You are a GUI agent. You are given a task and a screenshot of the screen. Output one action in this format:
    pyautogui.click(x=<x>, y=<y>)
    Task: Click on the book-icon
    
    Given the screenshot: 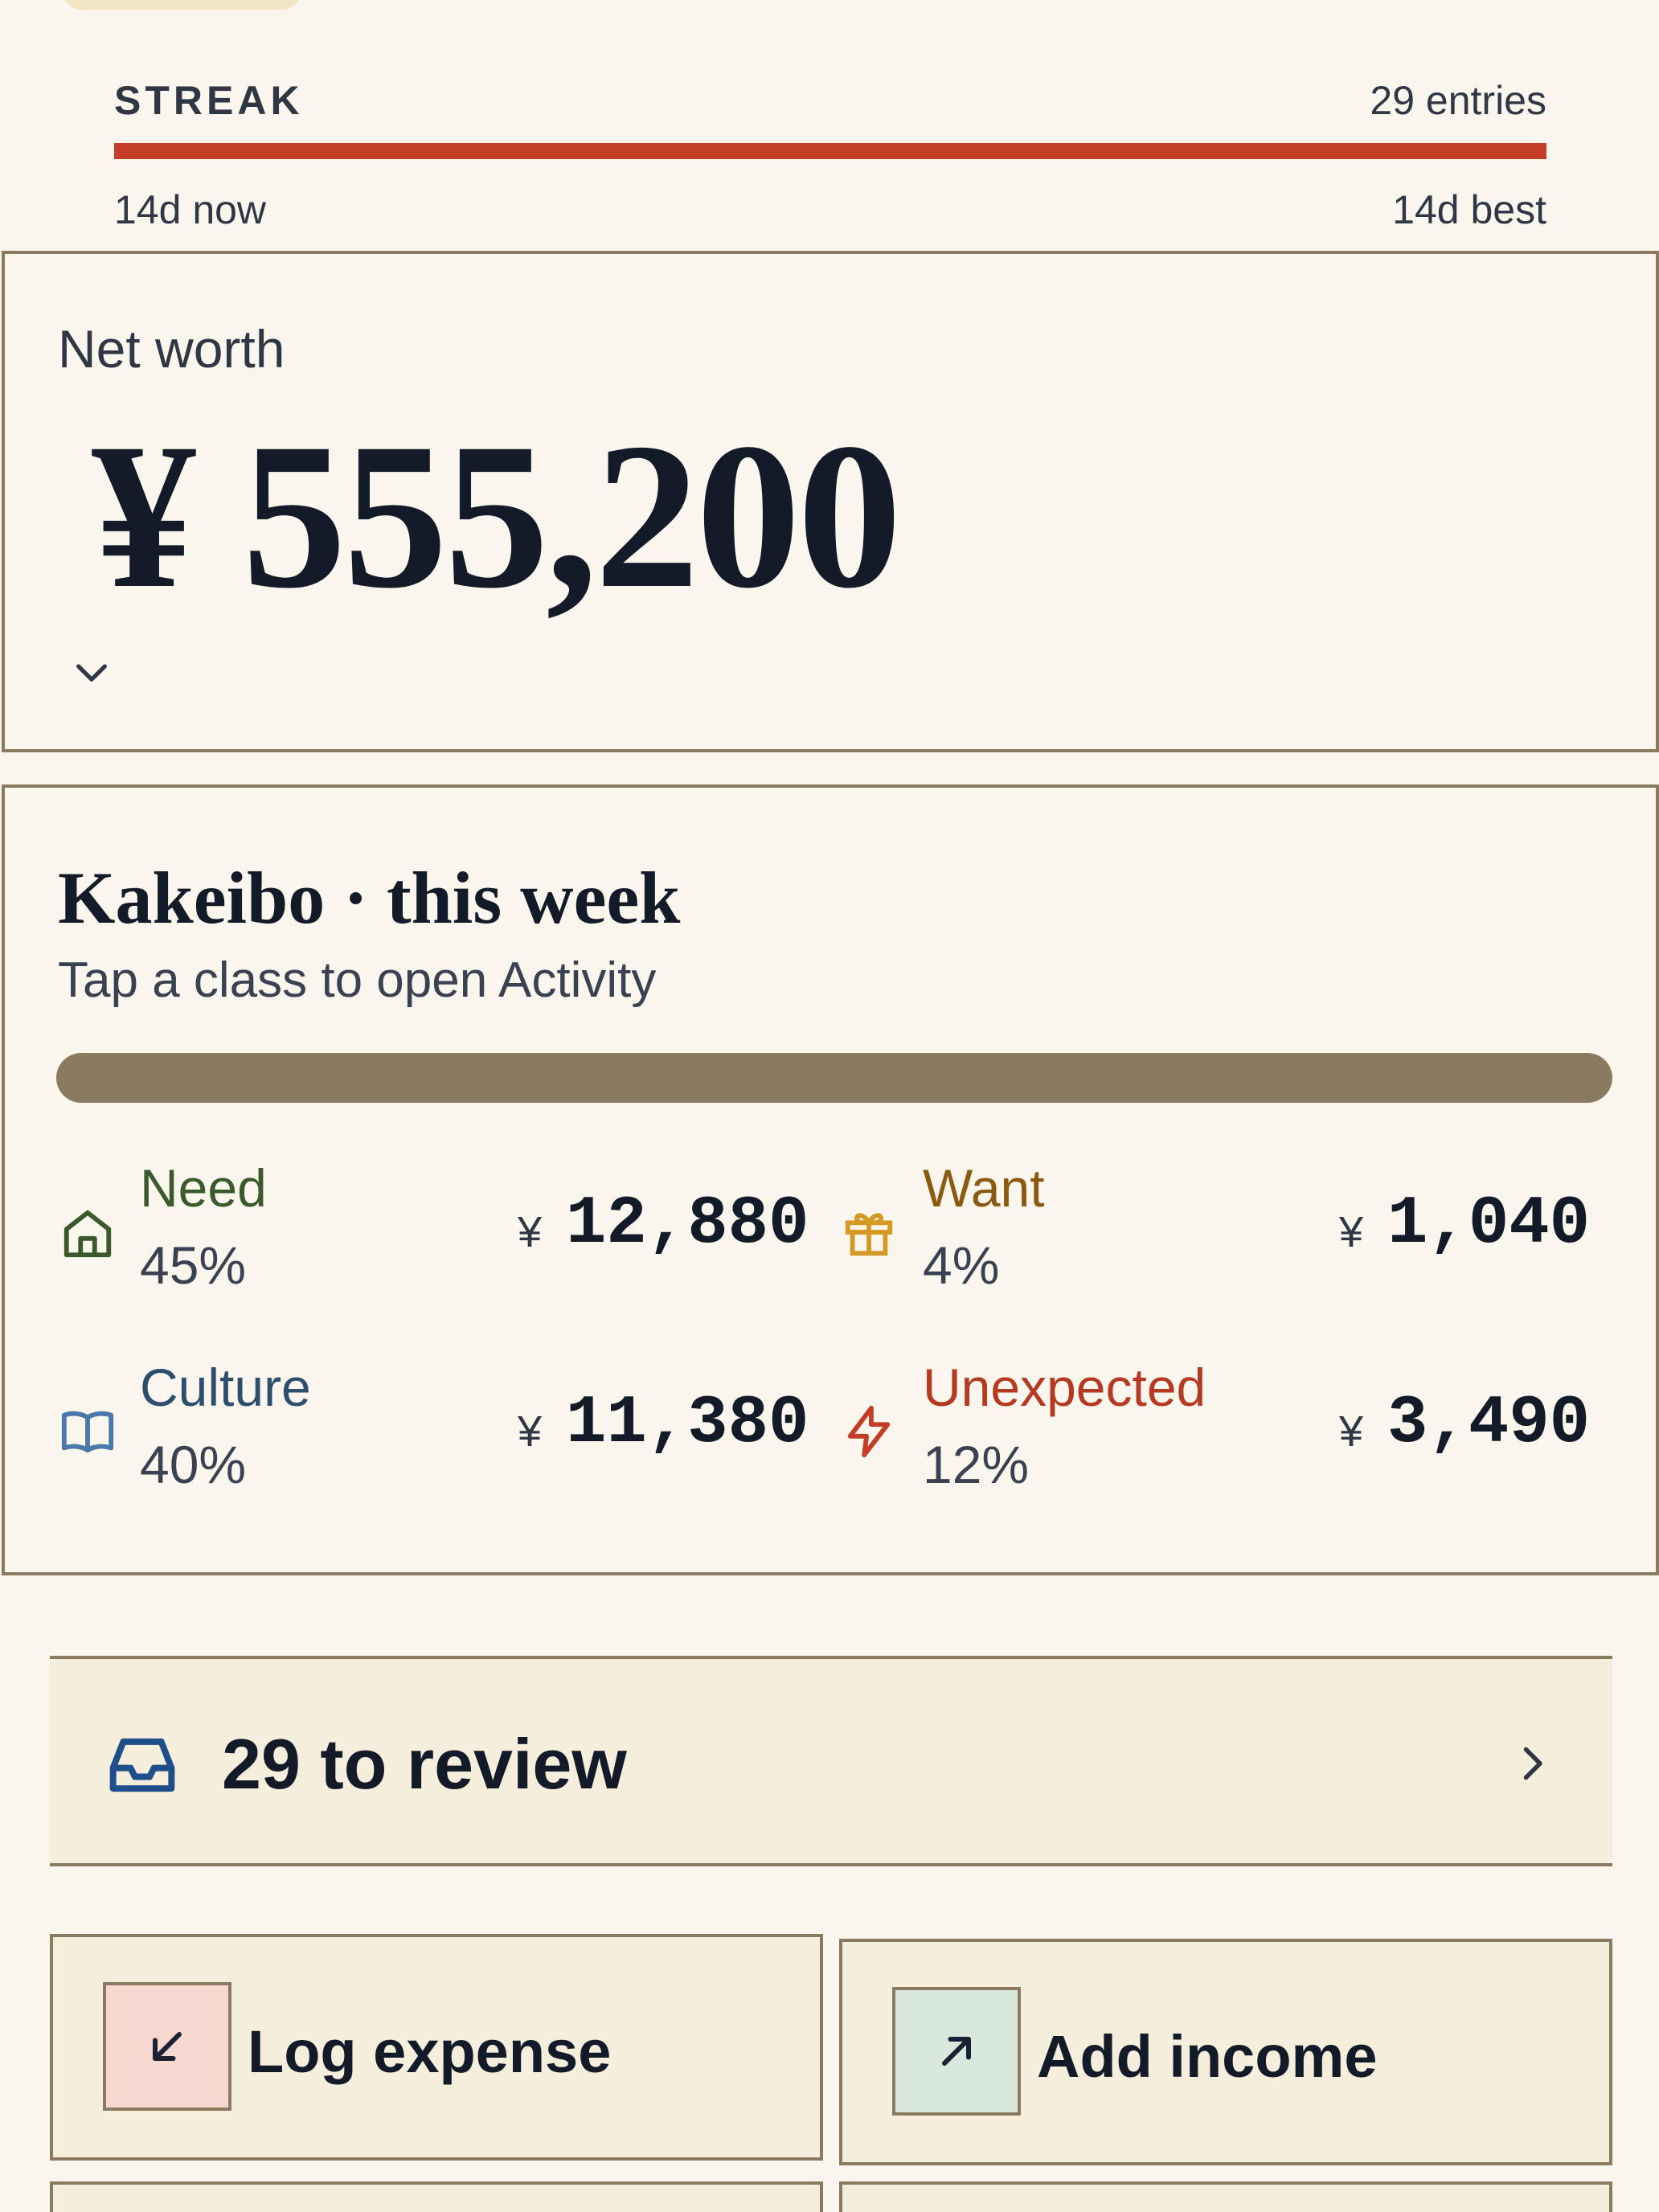 What is the action you would take?
    pyautogui.click(x=87, y=1432)
    